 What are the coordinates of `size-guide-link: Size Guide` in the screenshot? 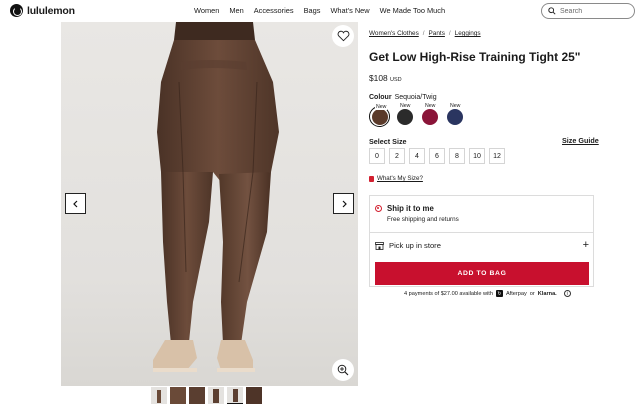 It's located at (580, 140).